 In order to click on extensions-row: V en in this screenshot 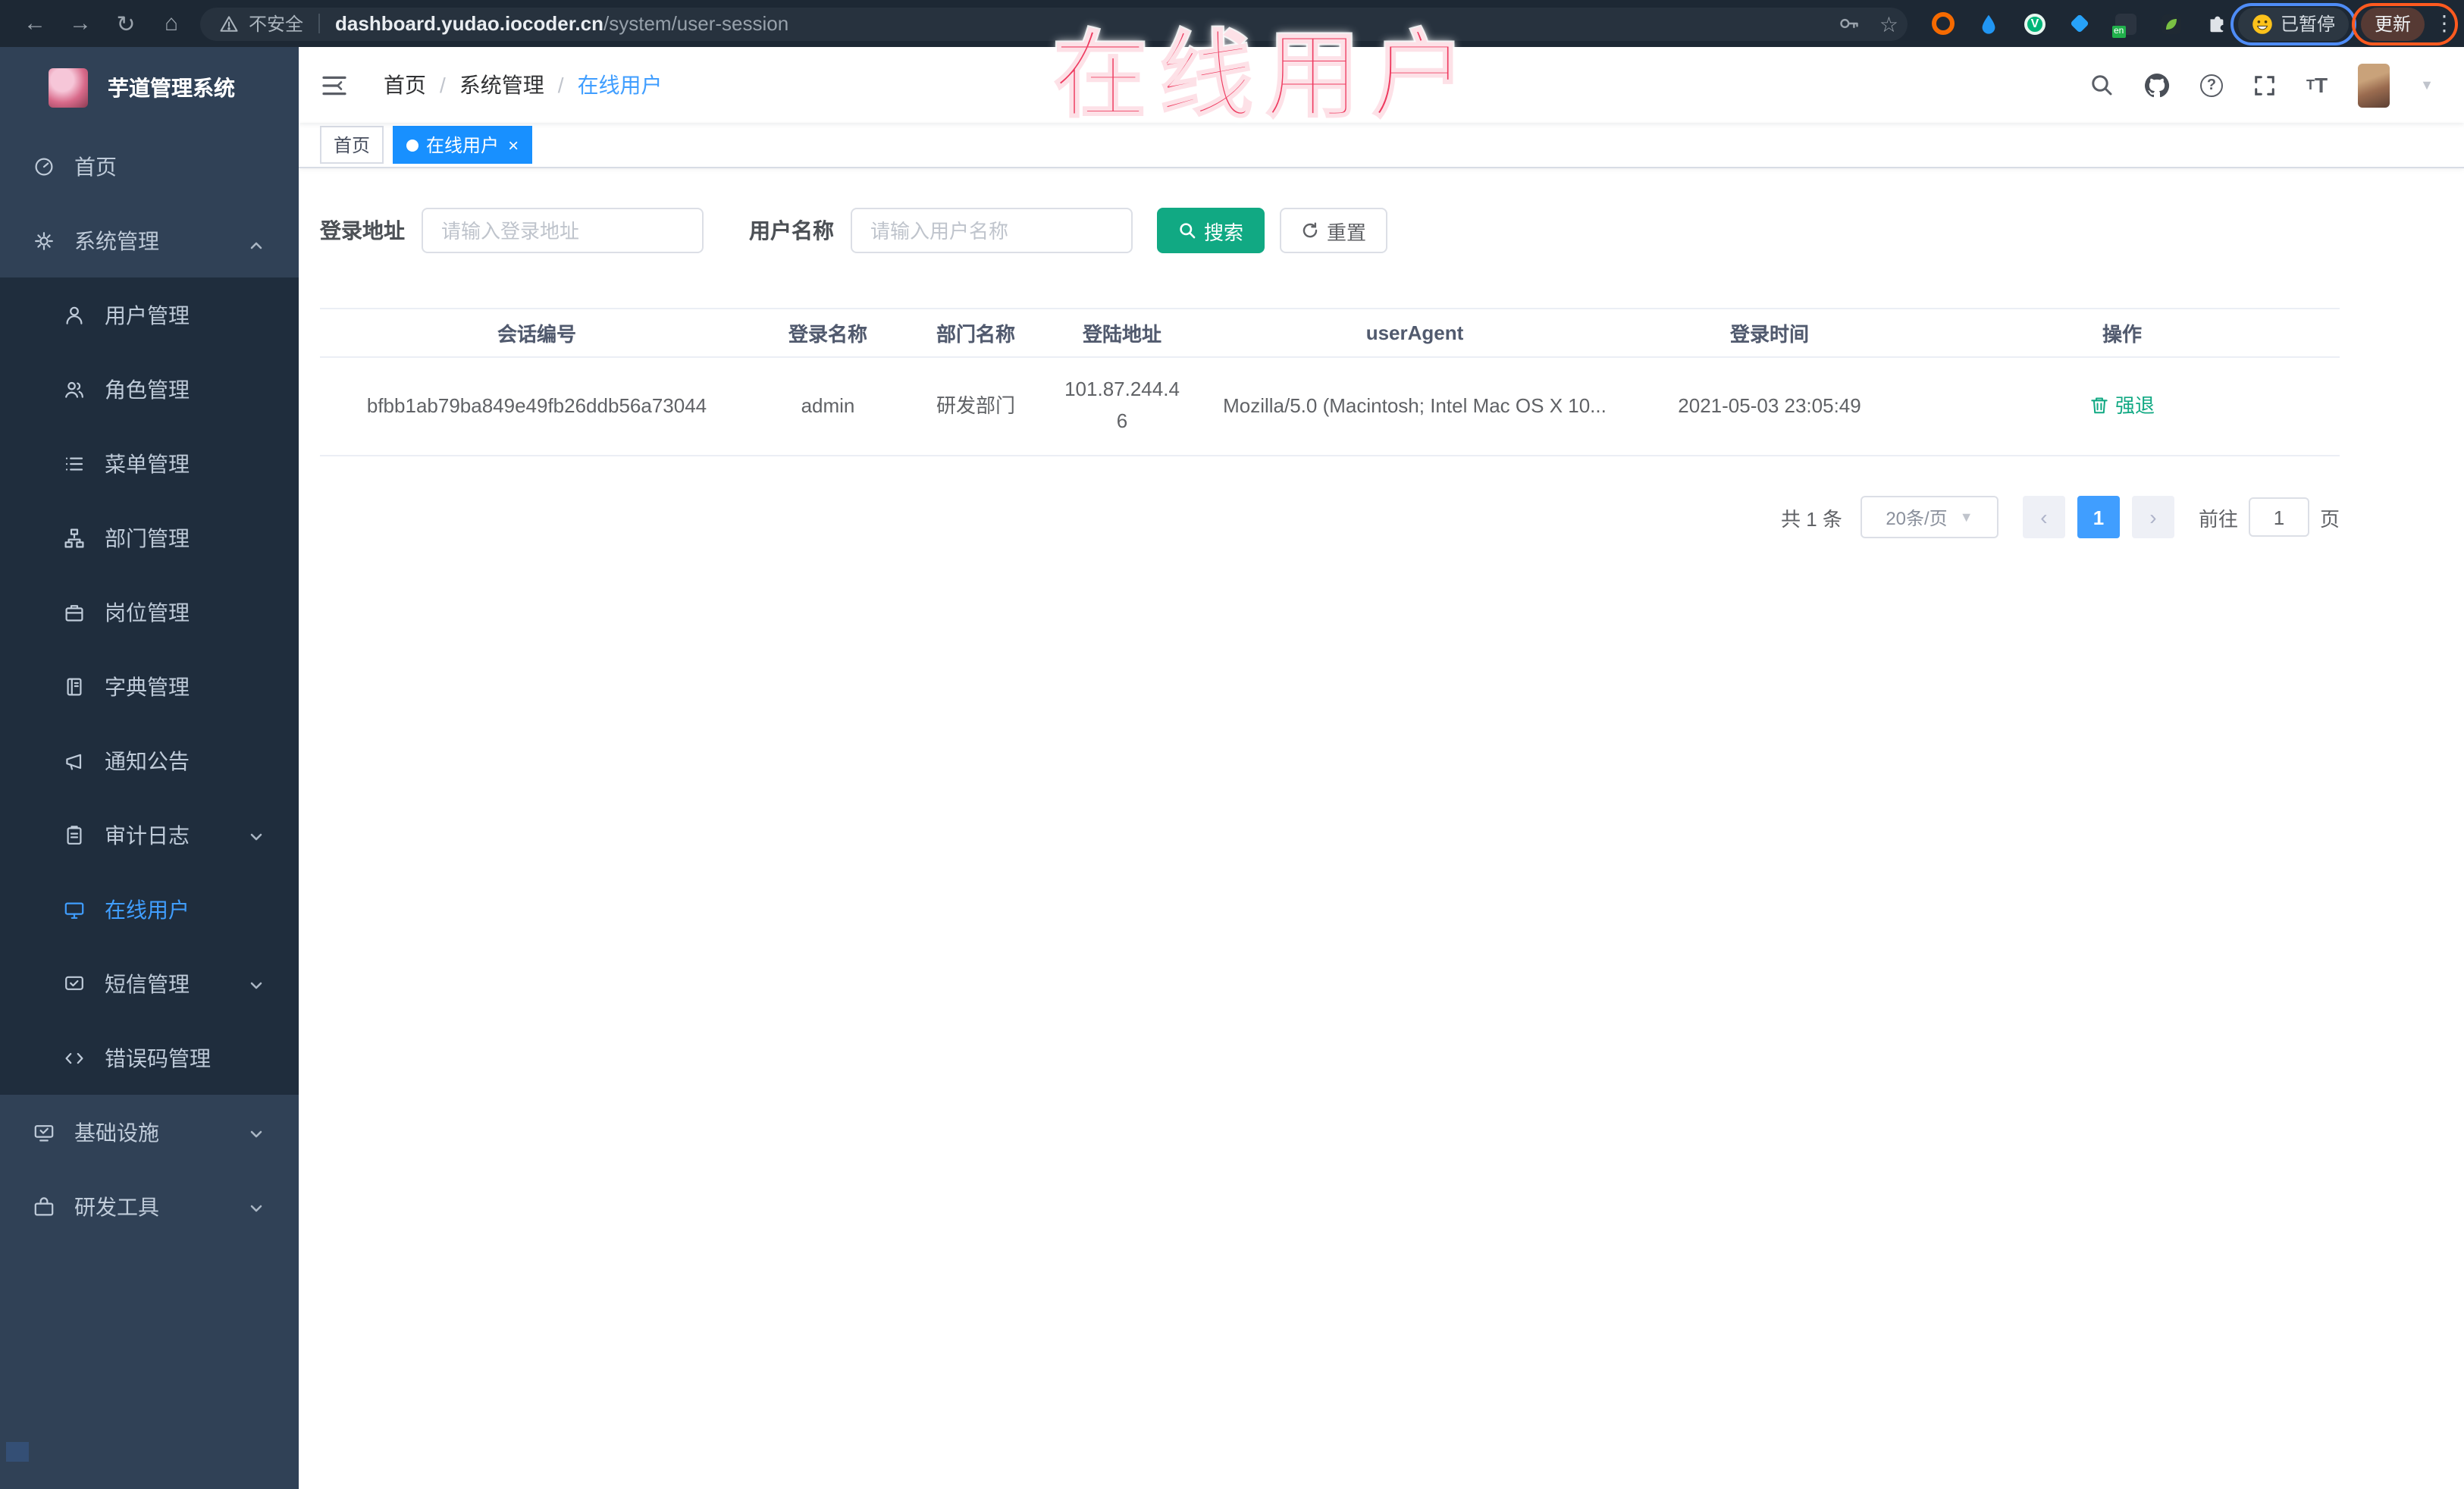, I will do `click(2080, 24)`.